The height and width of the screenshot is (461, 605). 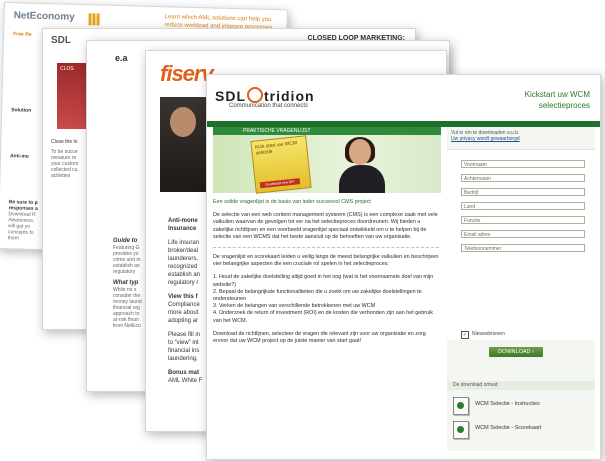 What do you see at coordinates (327, 131) in the screenshot?
I see `banner-heading: PRAKTISCHE VRAGENLIJST` at bounding box center [327, 131].